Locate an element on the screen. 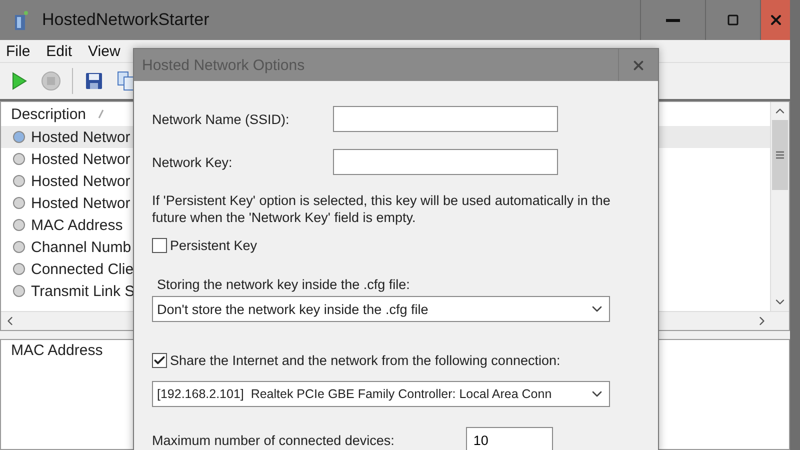 This screenshot has height=450, width=800. grip-icon is located at coordinates (780, 155).